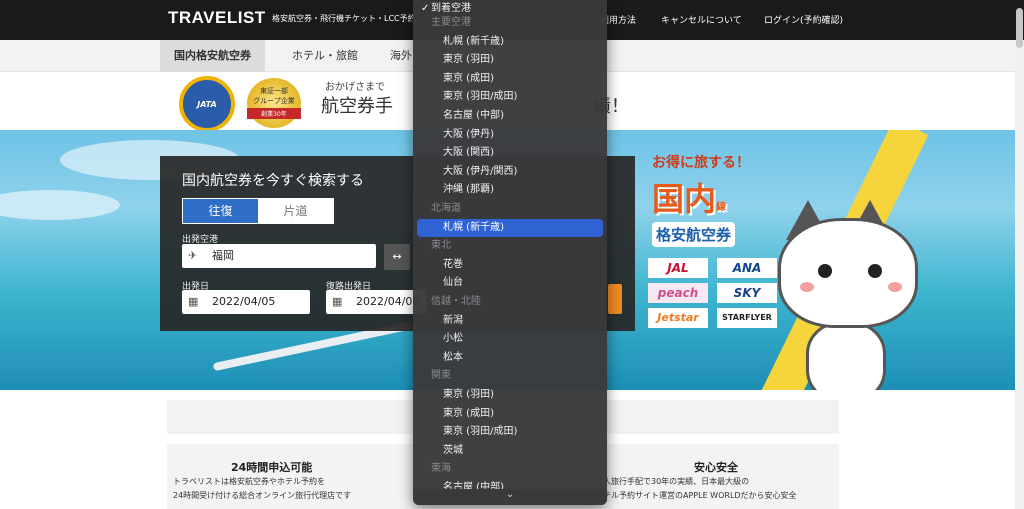 This screenshot has width=1024, height=509. I want to click on promo-domestic-text: 国内, so click(684, 199).